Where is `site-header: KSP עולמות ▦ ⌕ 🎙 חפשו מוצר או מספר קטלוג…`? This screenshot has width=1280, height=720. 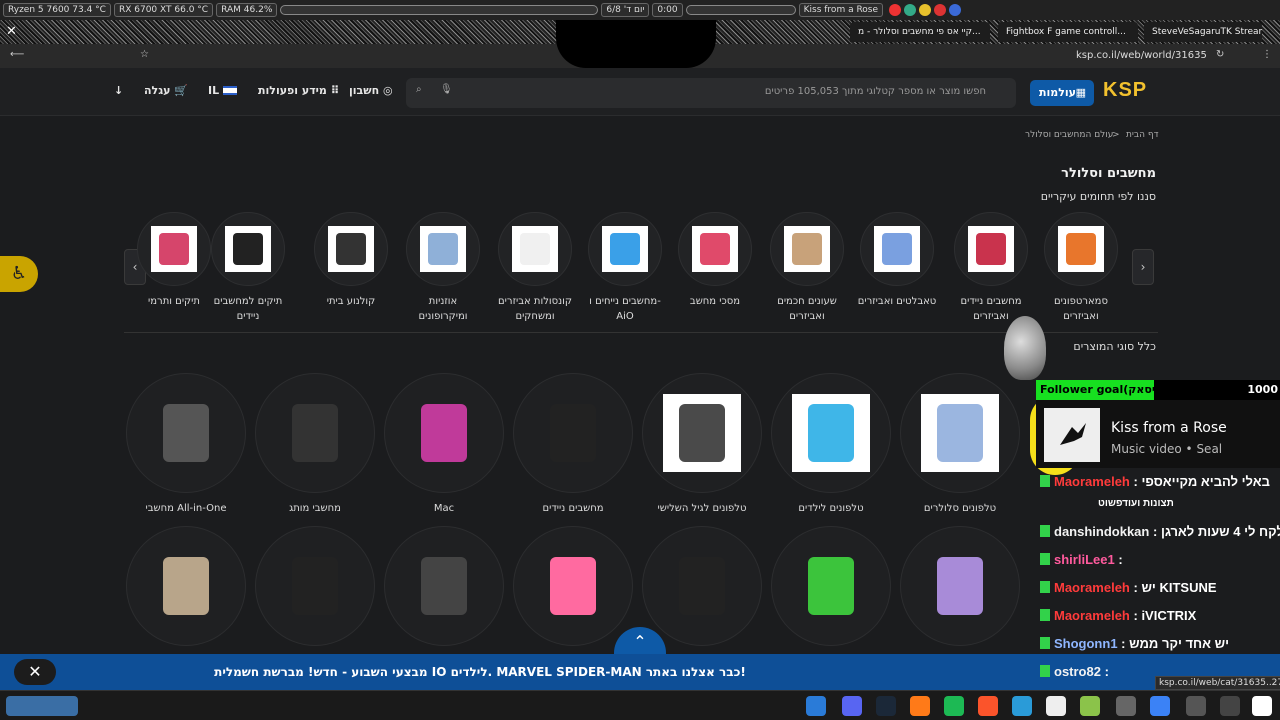 site-header: KSP עולמות ▦ ⌕ 🎙 חפשו מוצר או מספר קטלוג… is located at coordinates (640, 92).